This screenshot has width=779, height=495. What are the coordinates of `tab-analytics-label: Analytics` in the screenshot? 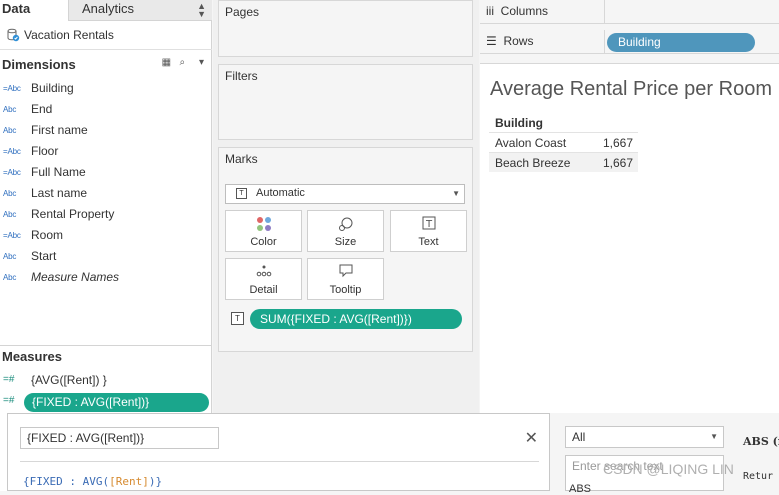 It's located at (108, 8).